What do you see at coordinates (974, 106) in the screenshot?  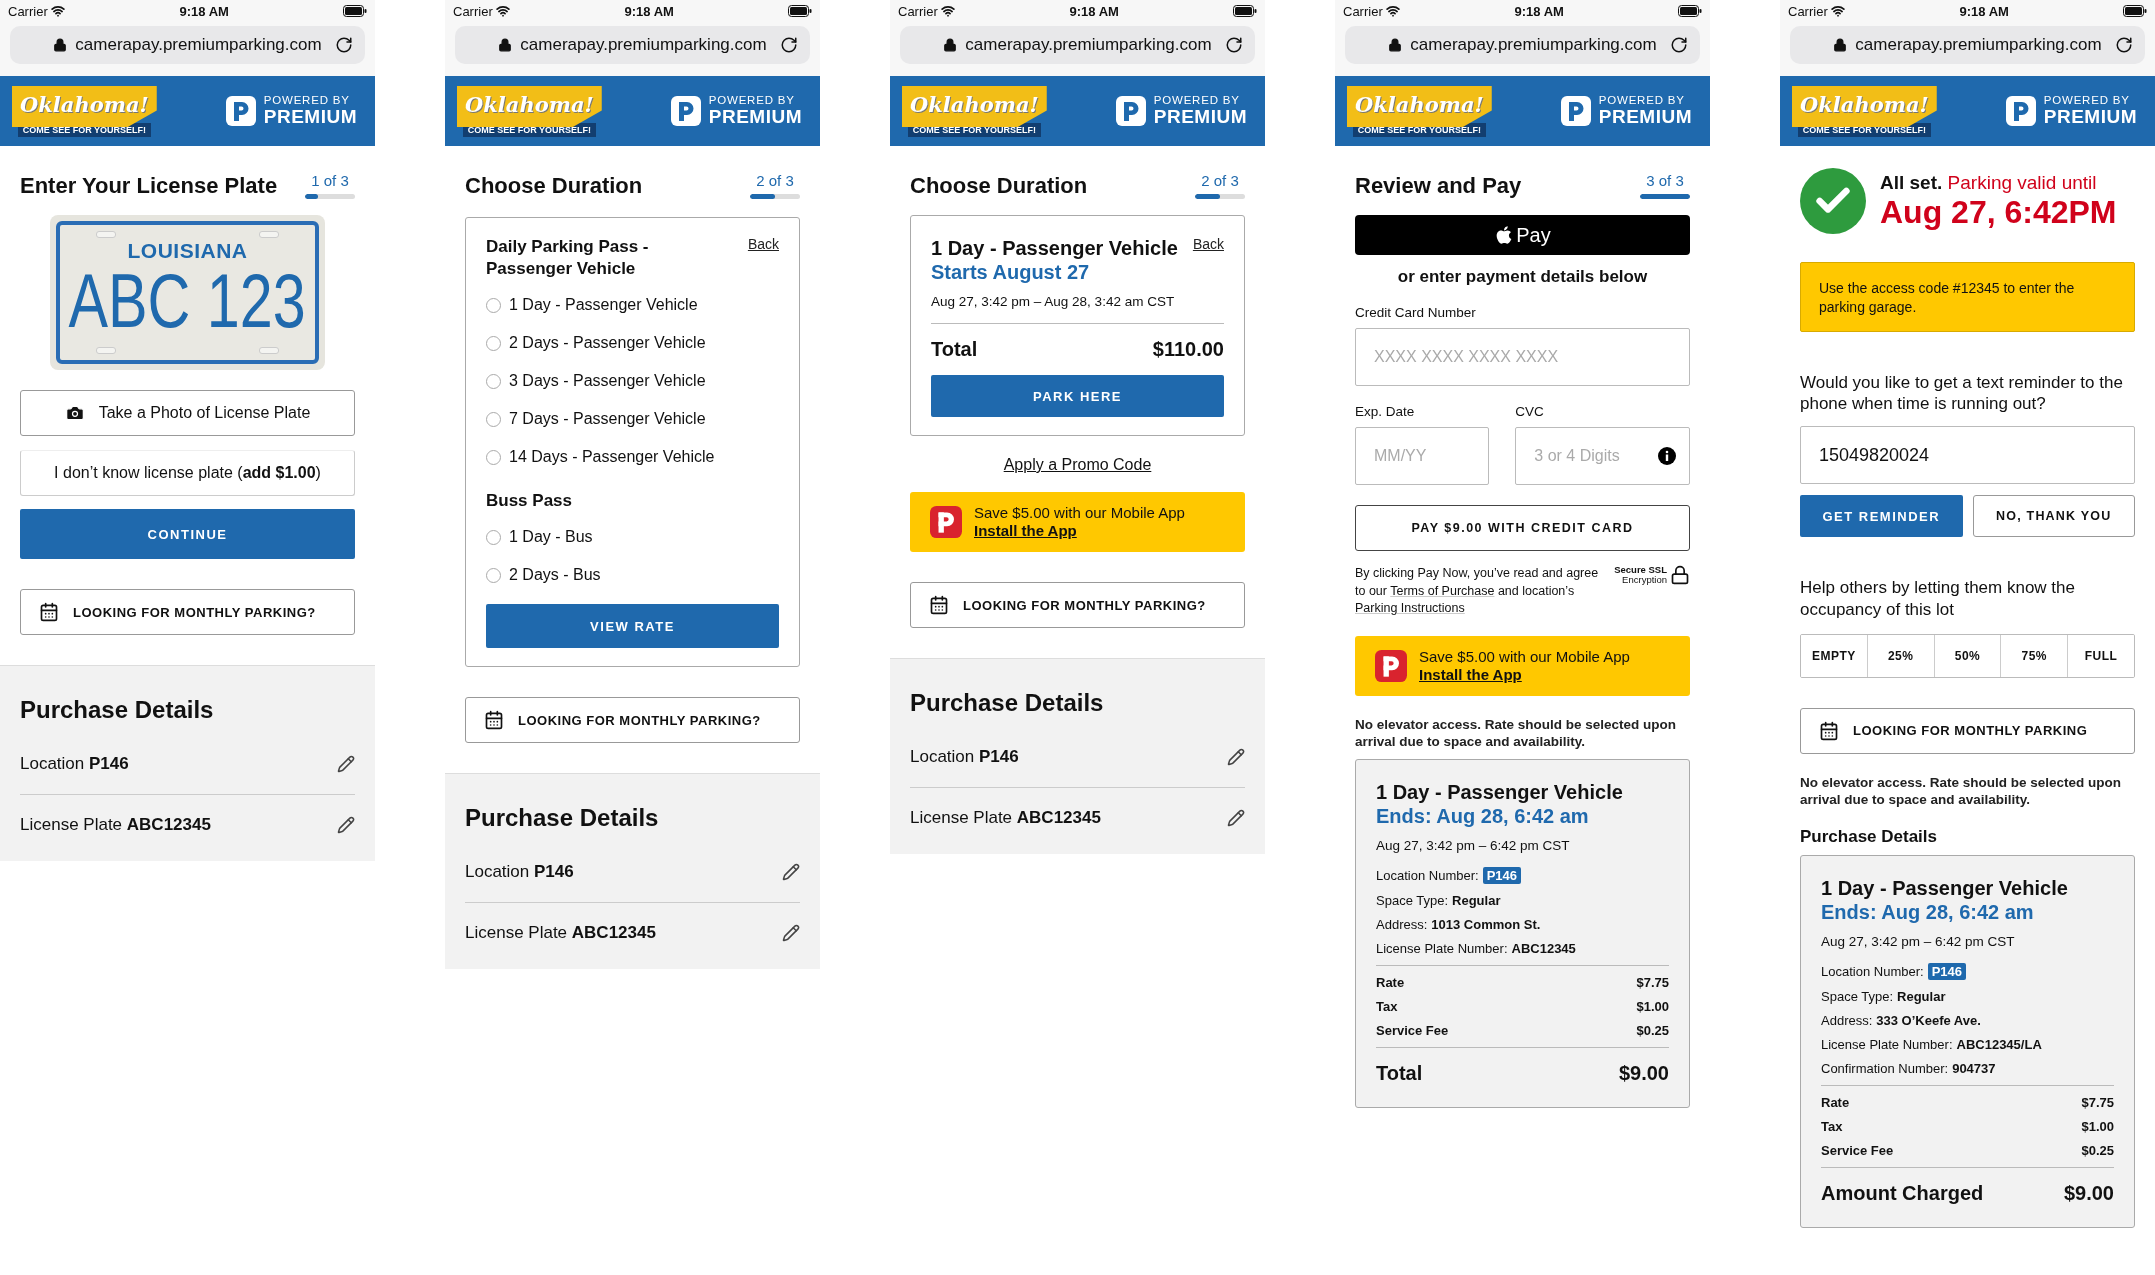 I see `logo-wordmark: Oklahoma!` at bounding box center [974, 106].